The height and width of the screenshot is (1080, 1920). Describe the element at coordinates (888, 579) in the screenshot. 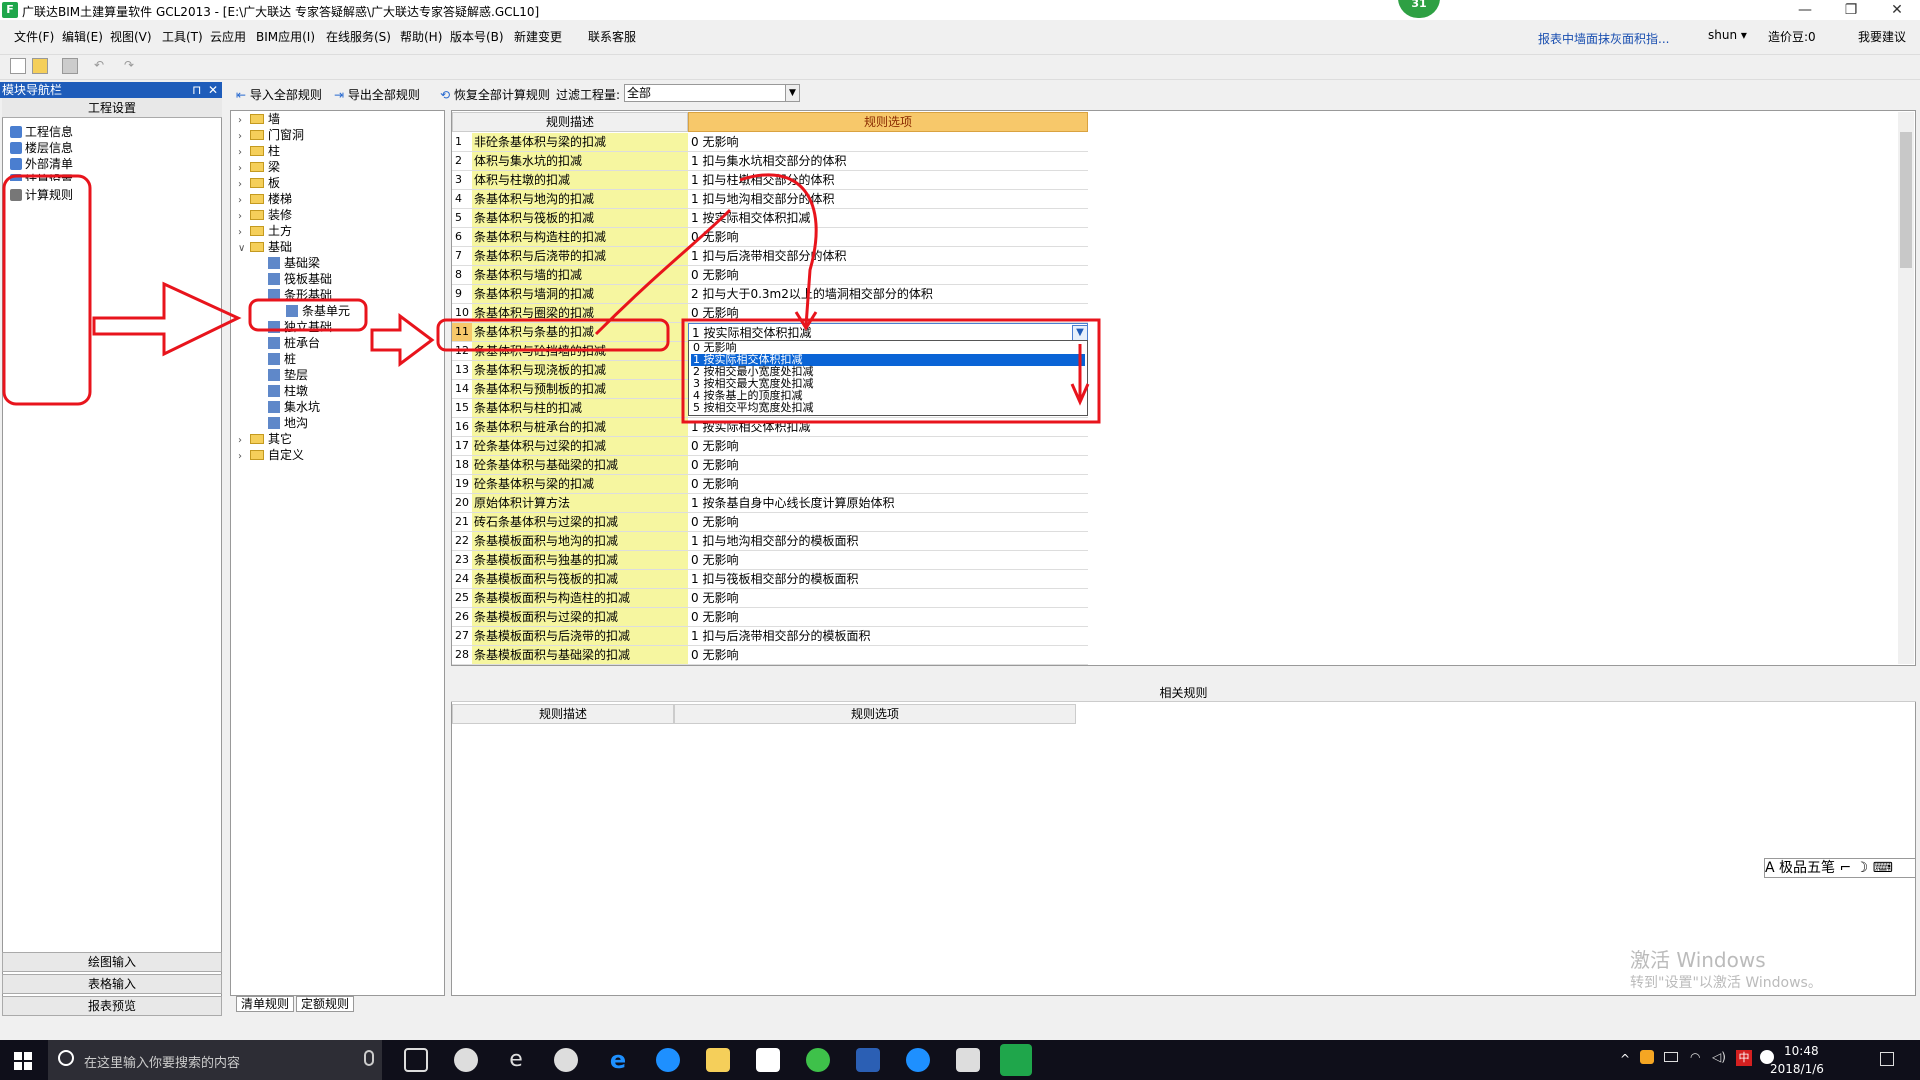

I see `rule-option-cell: 1 扣与筏板相交部分的模板面积` at that location.